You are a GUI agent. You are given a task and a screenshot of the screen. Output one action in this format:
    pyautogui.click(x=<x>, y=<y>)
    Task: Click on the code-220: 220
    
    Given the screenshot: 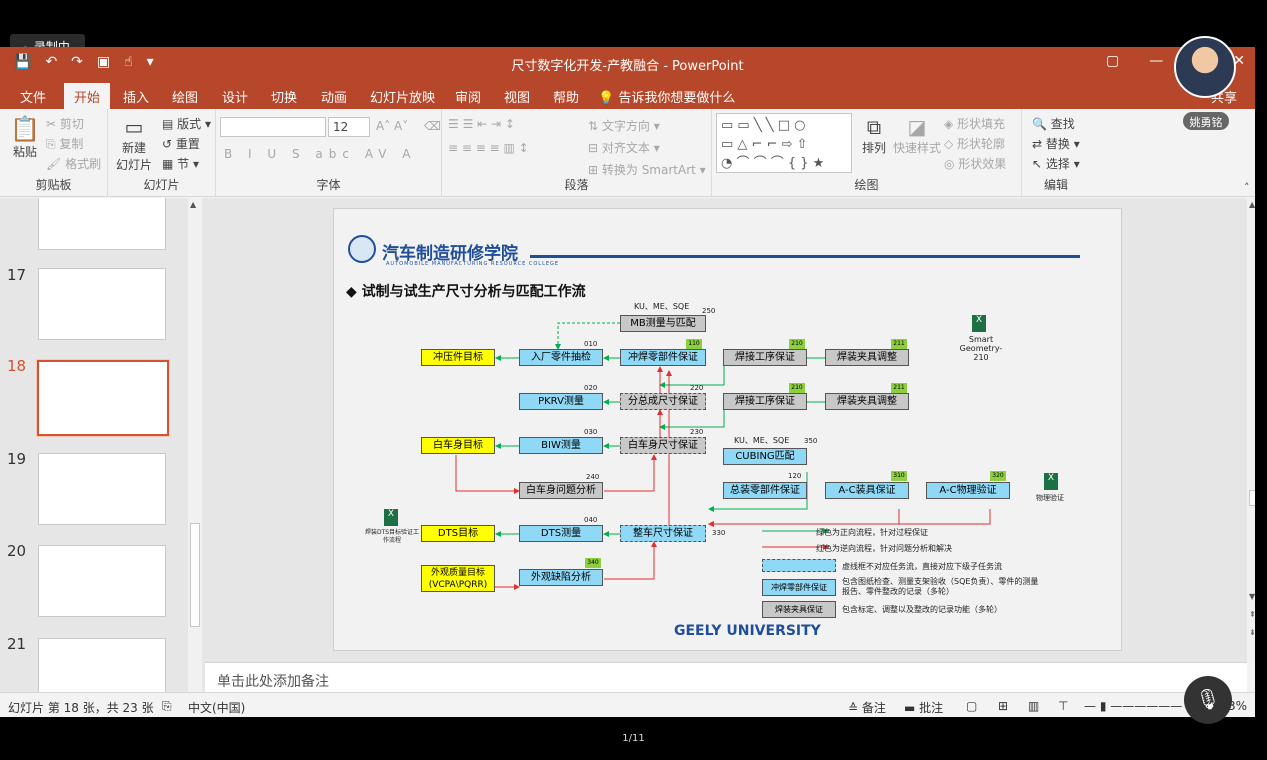 What is the action you would take?
    pyautogui.click(x=697, y=388)
    